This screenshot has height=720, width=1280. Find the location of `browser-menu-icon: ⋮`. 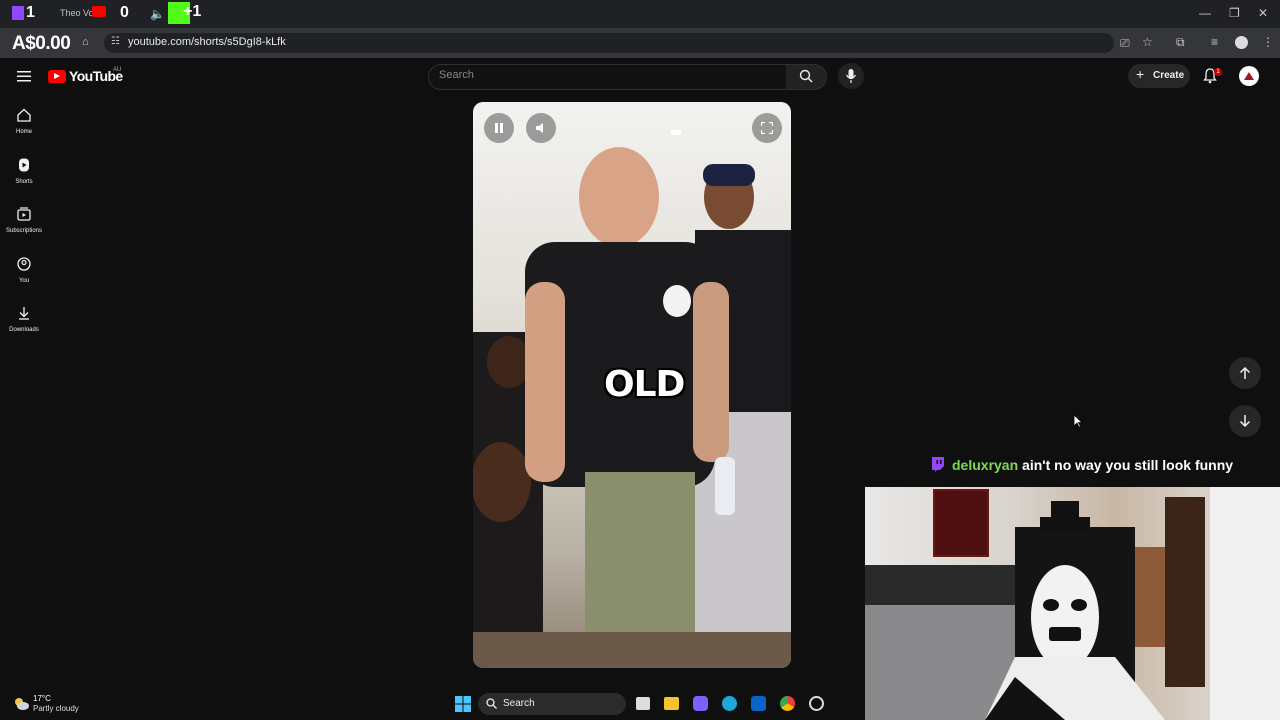

browser-menu-icon: ⋮ is located at coordinates (1268, 42).